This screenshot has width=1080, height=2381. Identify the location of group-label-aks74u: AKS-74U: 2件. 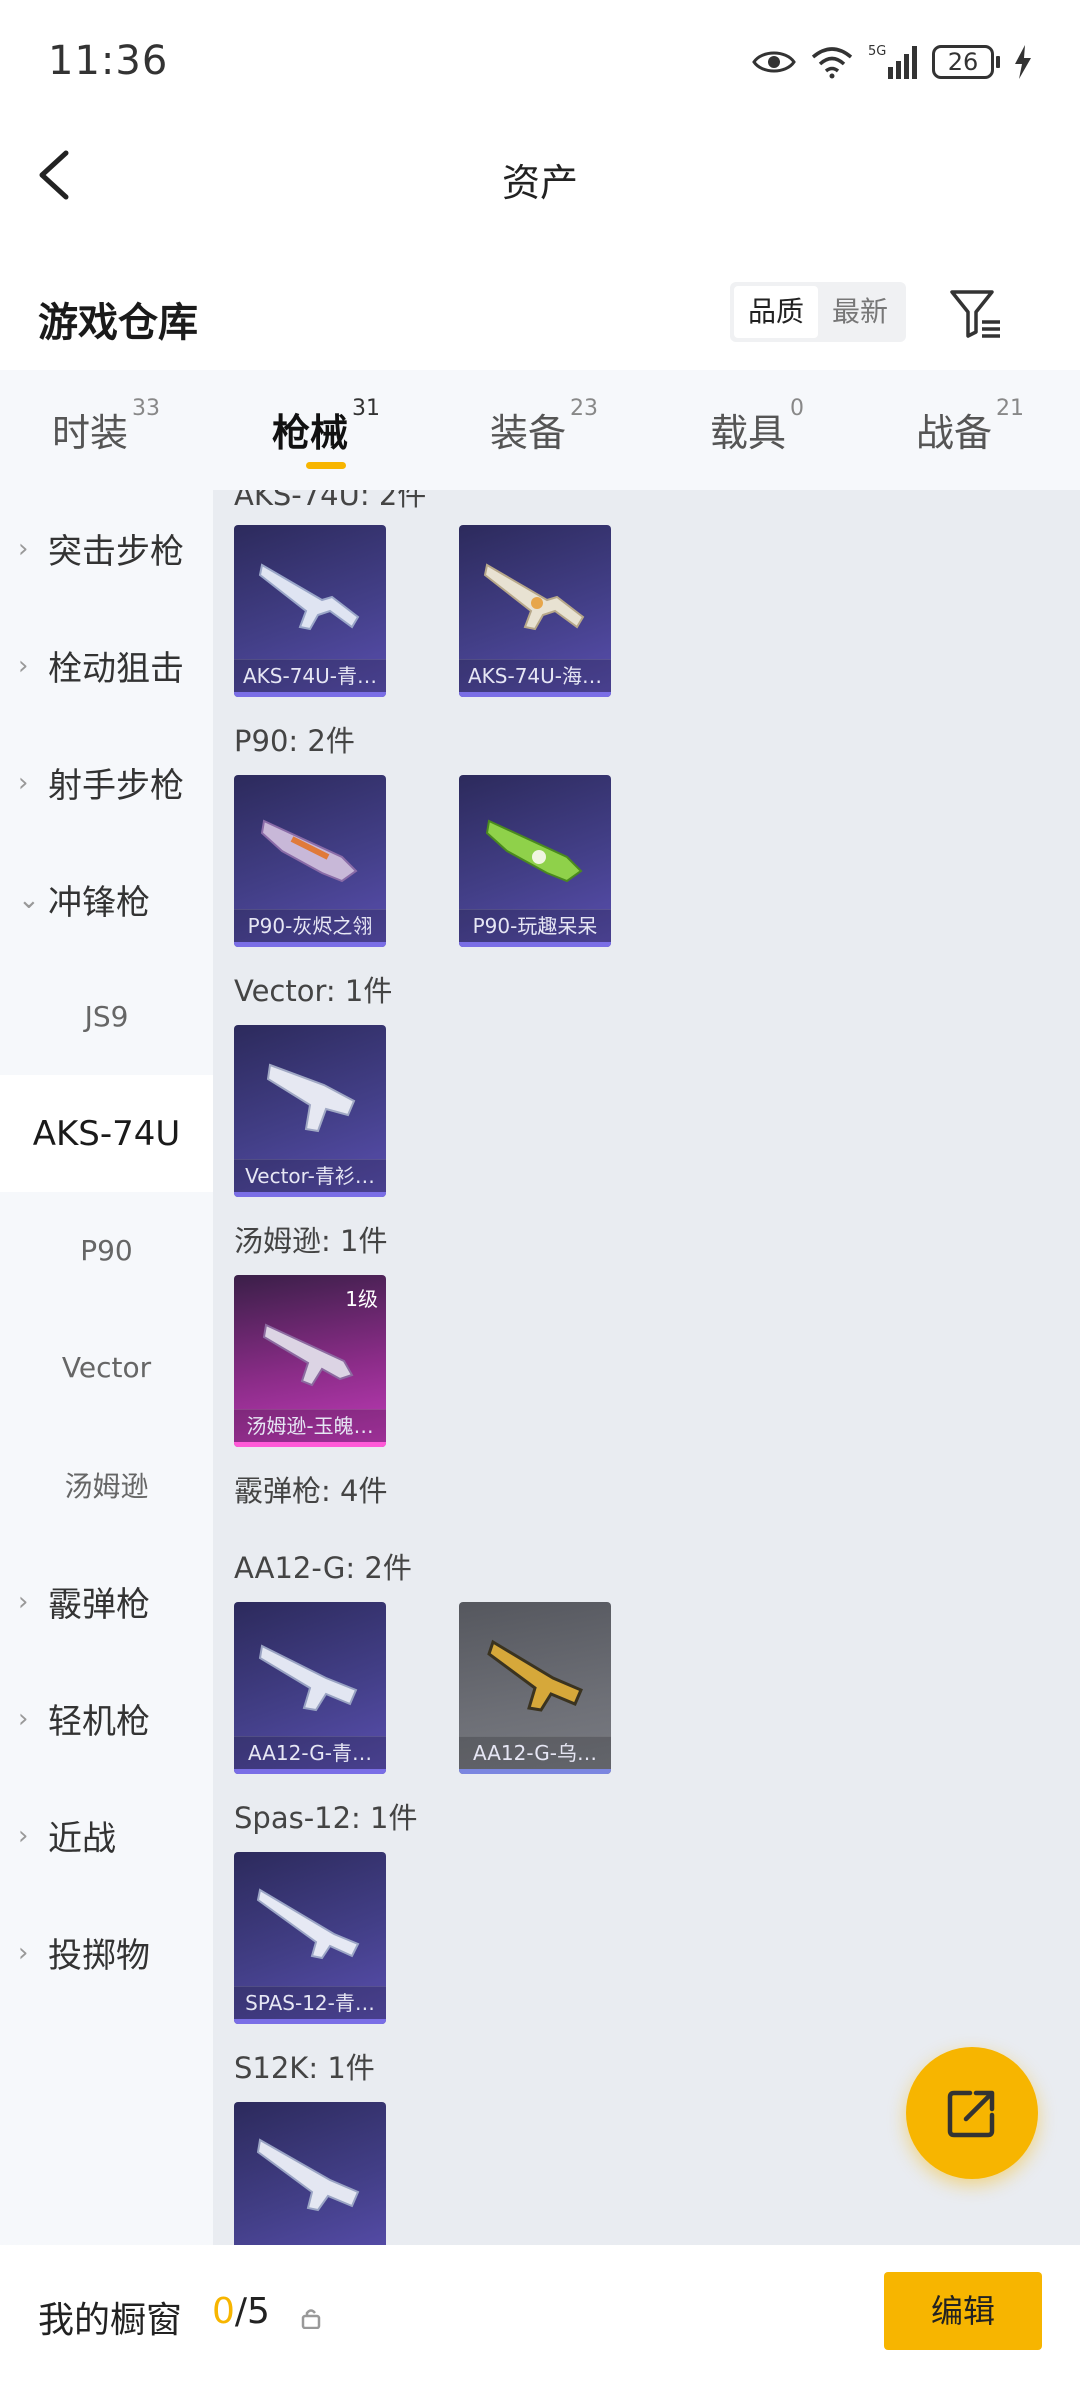
(330, 501).